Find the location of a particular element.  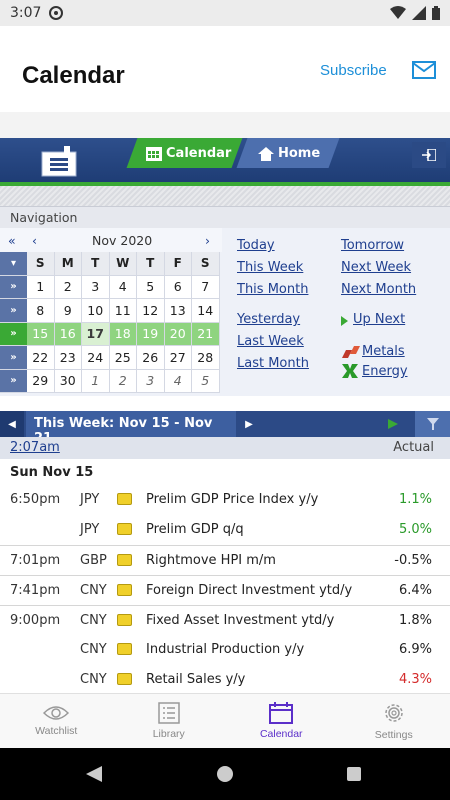

energy-icon is located at coordinates (350, 371).